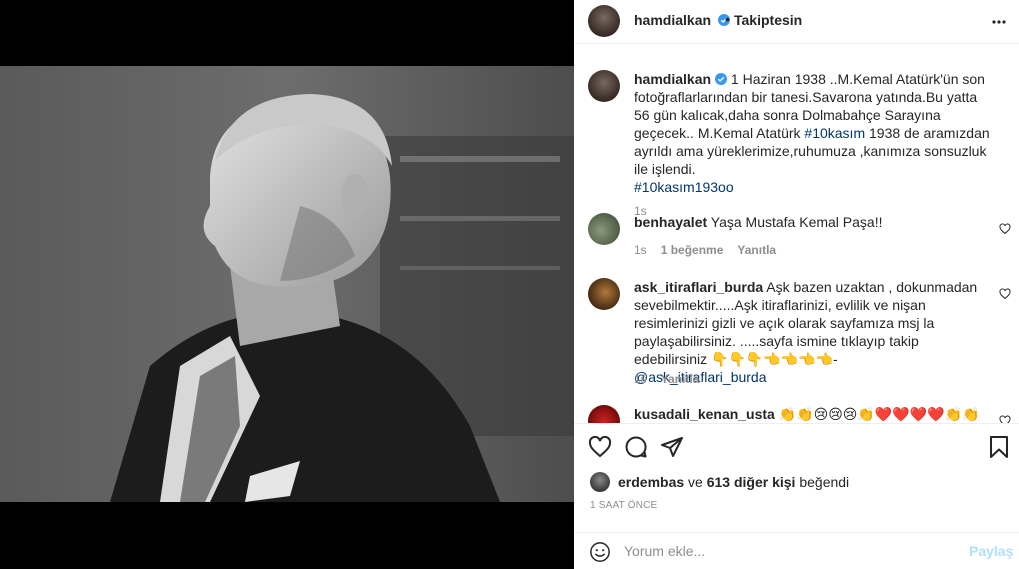 This screenshot has height=569, width=1019. What do you see at coordinates (672, 20) in the screenshot?
I see `author-username-text: hamdialkan` at bounding box center [672, 20].